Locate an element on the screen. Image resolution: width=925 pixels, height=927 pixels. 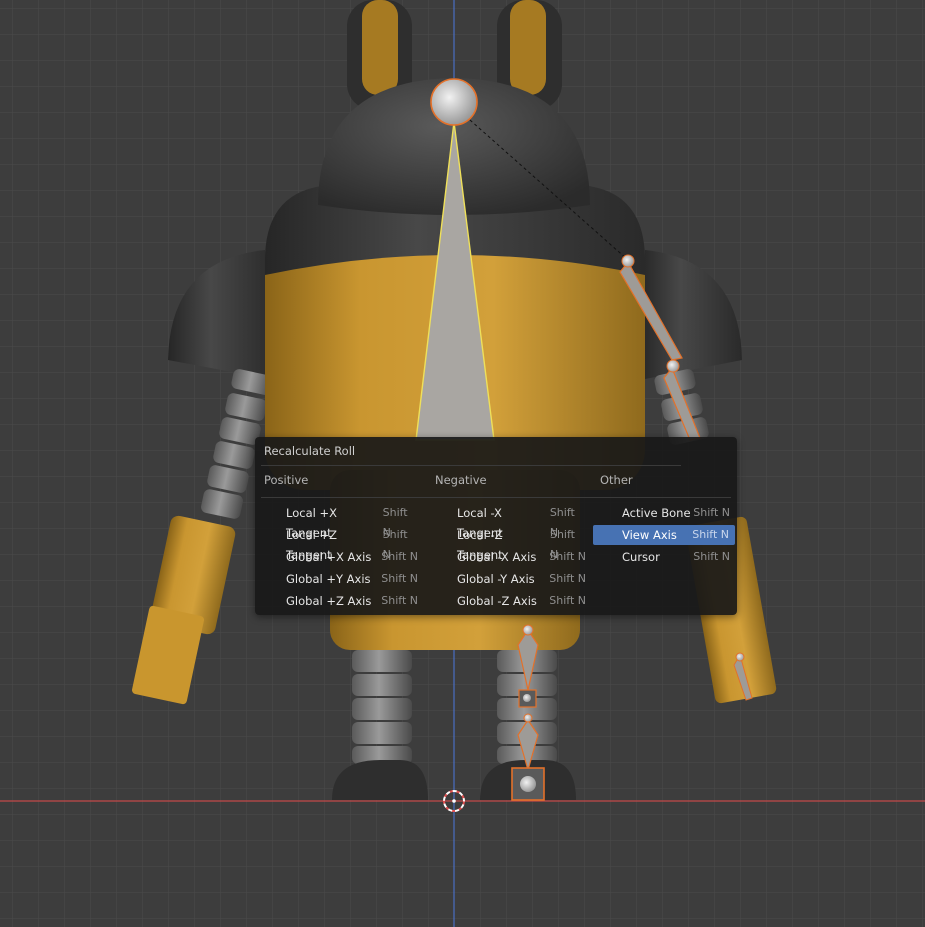
menu-item-label: Global +Y Axis is located at coordinates (328, 579).